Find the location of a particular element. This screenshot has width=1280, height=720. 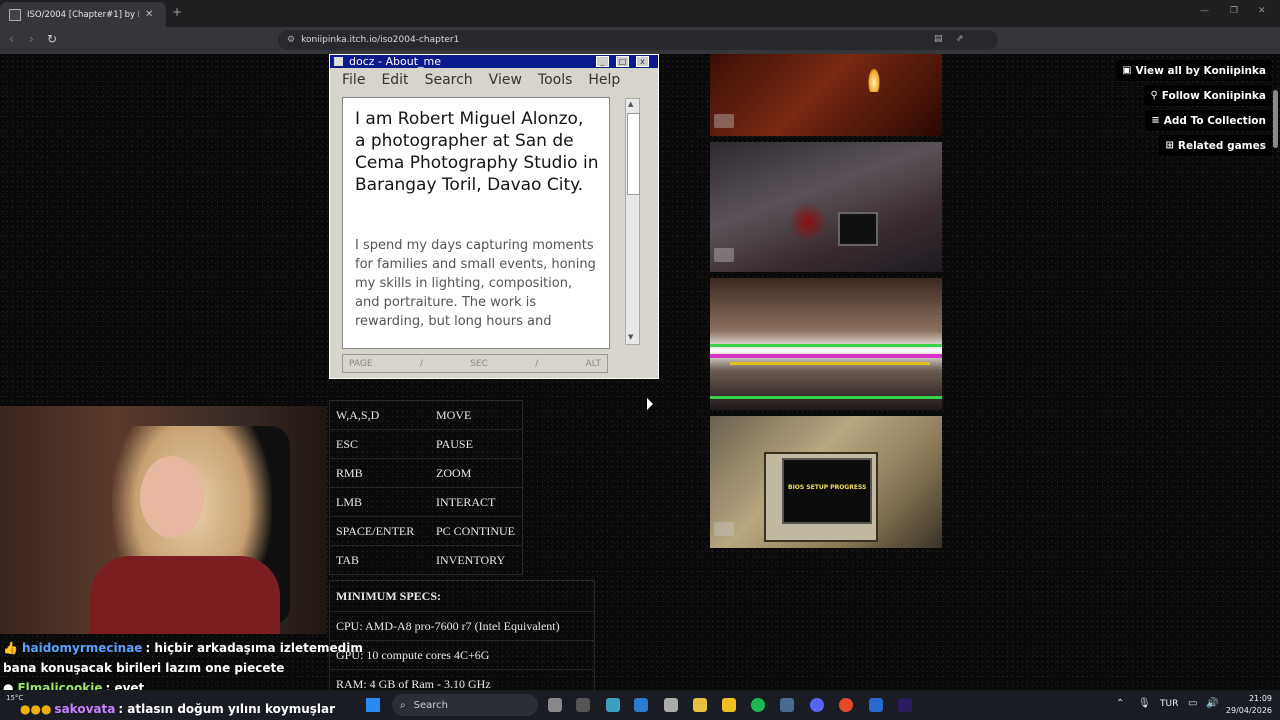

screenshot-bios-pc: BIOS SETUP PROGRESS is located at coordinates (826, 482).